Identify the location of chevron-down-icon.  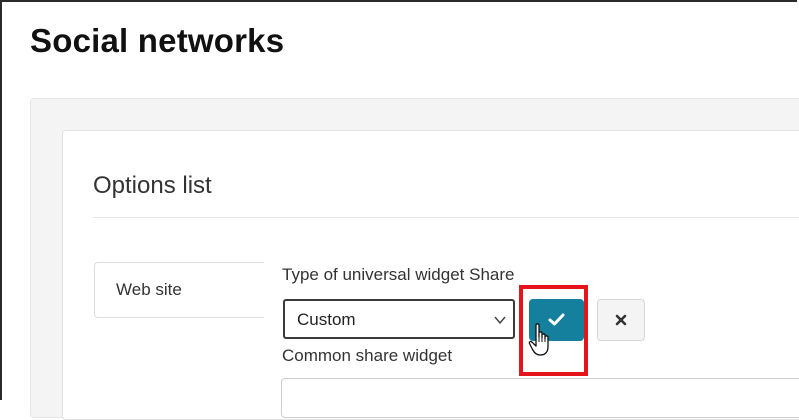
(500, 320).